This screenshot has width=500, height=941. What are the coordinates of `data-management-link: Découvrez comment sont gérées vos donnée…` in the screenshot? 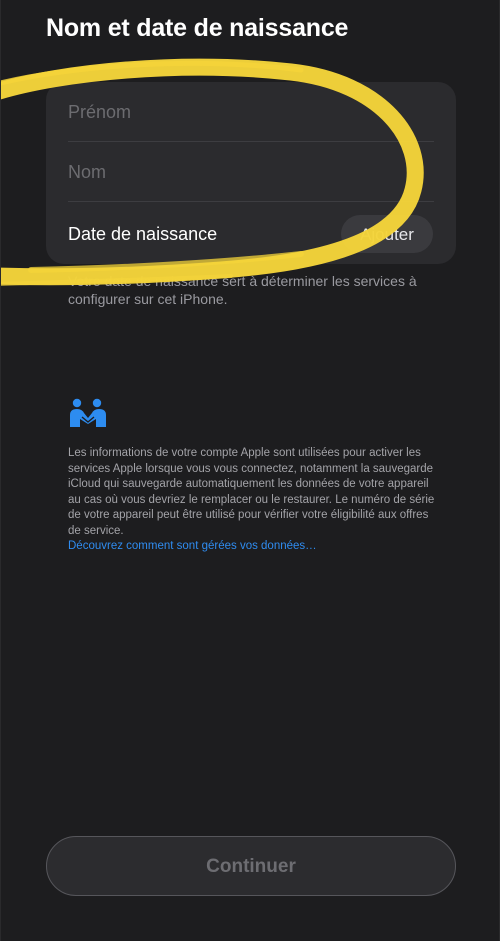 It's located at (253, 547).